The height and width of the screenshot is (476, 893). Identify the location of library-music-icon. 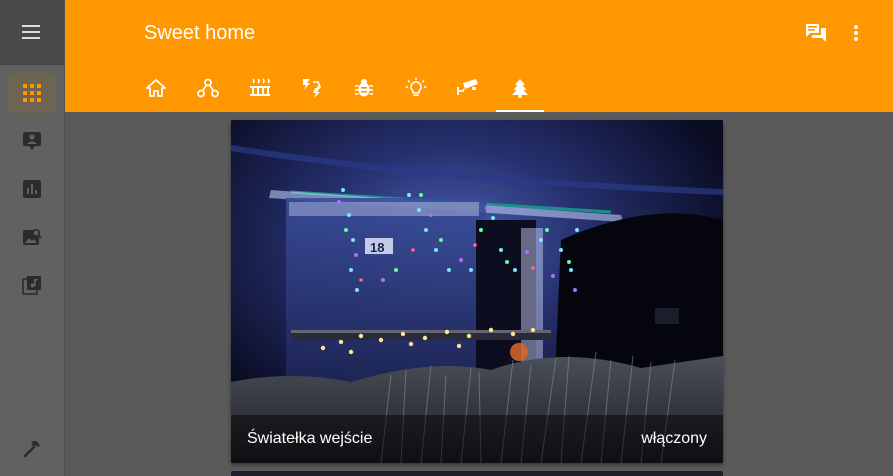
(31, 285).